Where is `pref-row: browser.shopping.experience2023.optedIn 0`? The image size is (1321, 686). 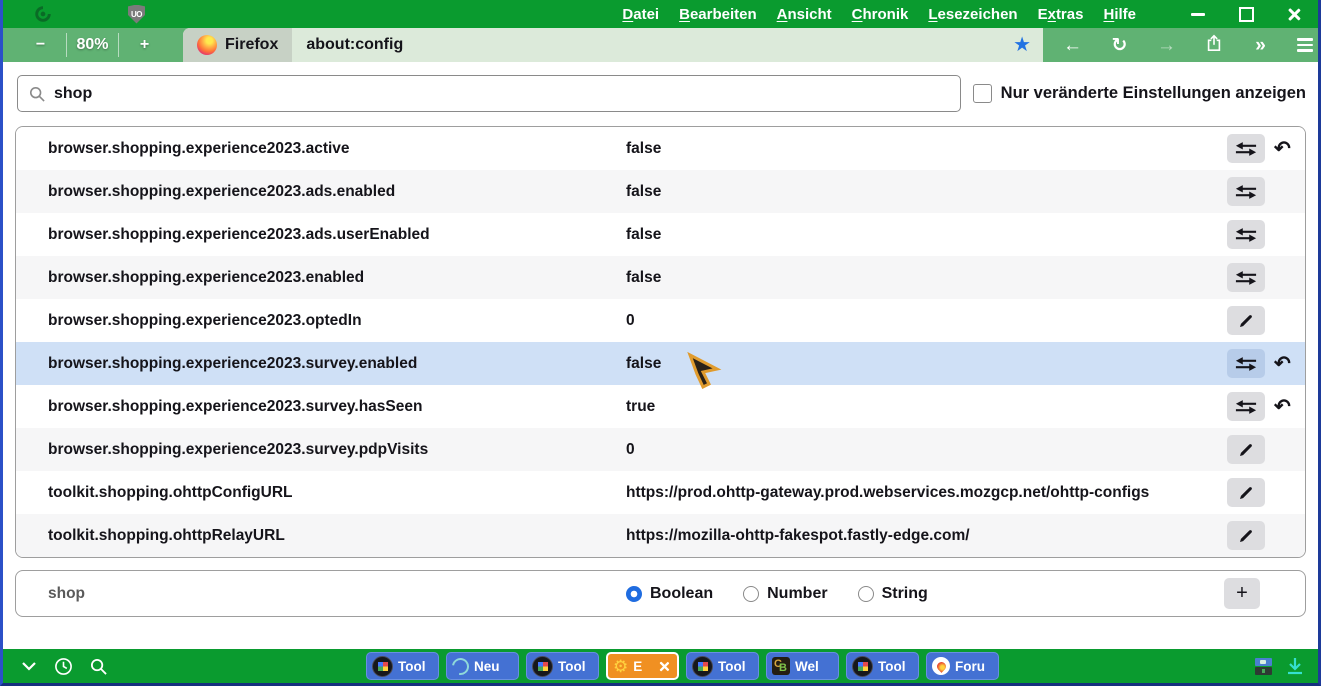
pref-row: browser.shopping.experience2023.optedIn 0 is located at coordinates (660, 320).